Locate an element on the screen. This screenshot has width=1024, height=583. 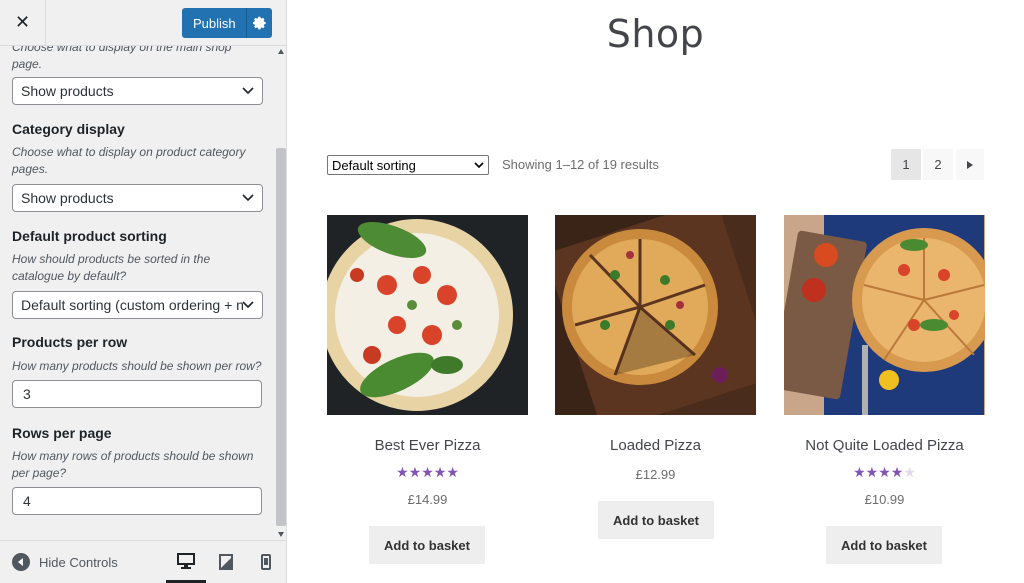
product-price: £12.99 is located at coordinates (655, 474).